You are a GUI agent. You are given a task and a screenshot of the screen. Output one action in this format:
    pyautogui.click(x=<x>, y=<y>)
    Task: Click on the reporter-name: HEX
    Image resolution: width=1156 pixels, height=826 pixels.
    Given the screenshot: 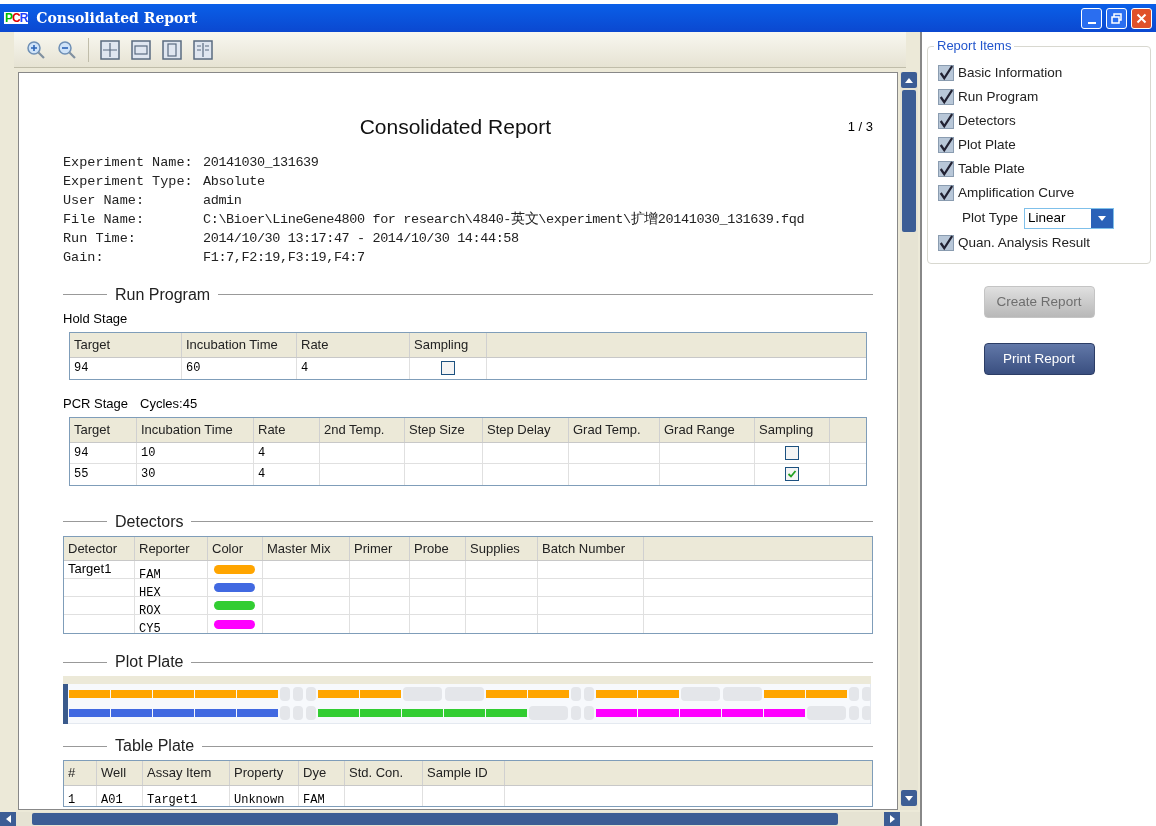 What is the action you would take?
    pyautogui.click(x=150, y=593)
    